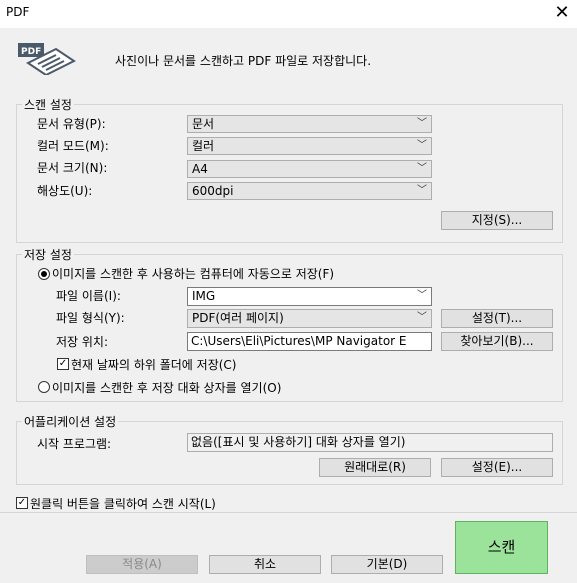  Describe the element at coordinates (193, 273) in the screenshot. I see `auto-save-radio-label: 이미지를 스캔한 후 사용하는 컴퓨터에 자동으로 저장(F)` at that location.